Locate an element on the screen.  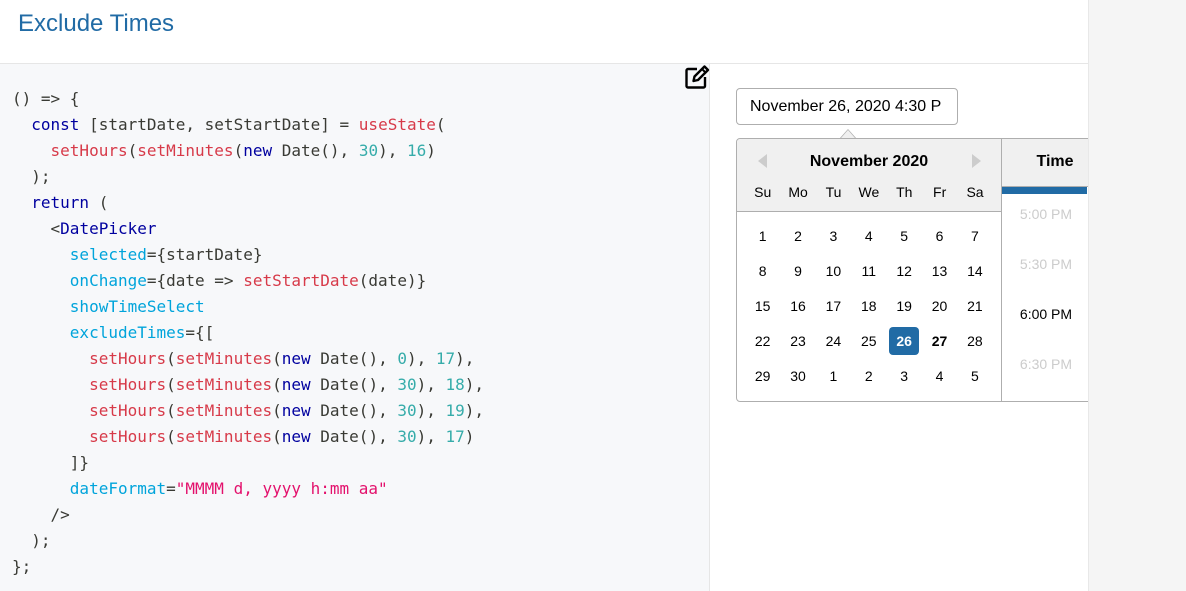
calendar-day: 6 is located at coordinates (940, 236).